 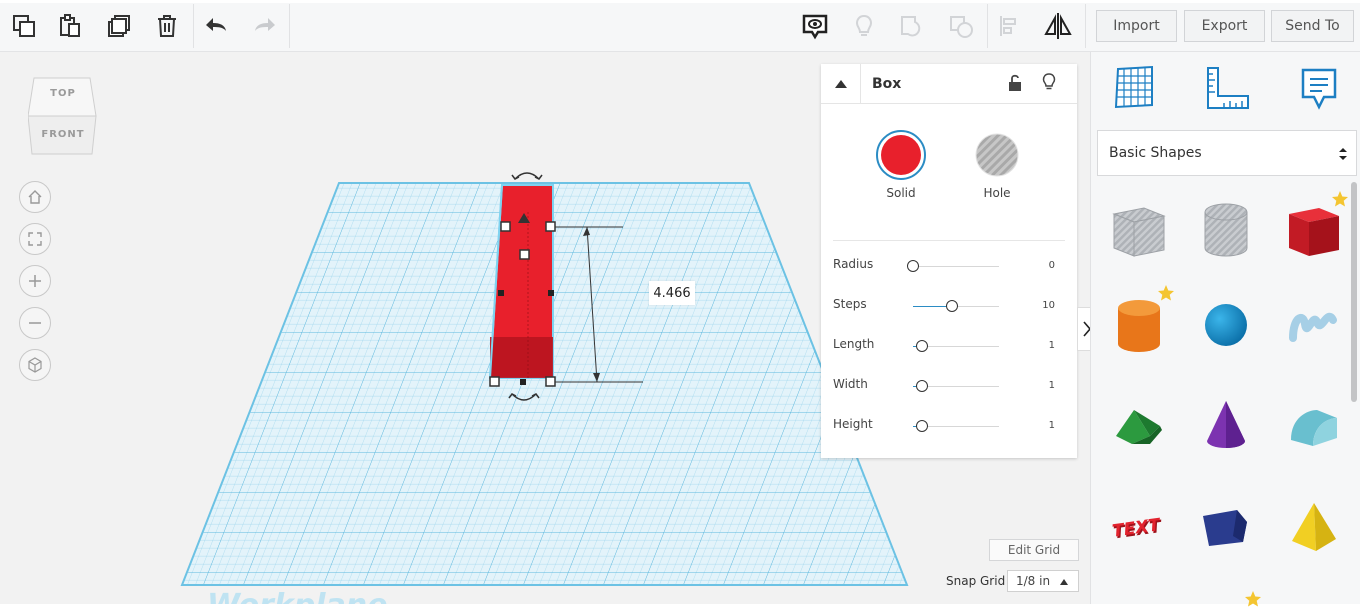 I want to click on copy-button, so click(x=24, y=26).